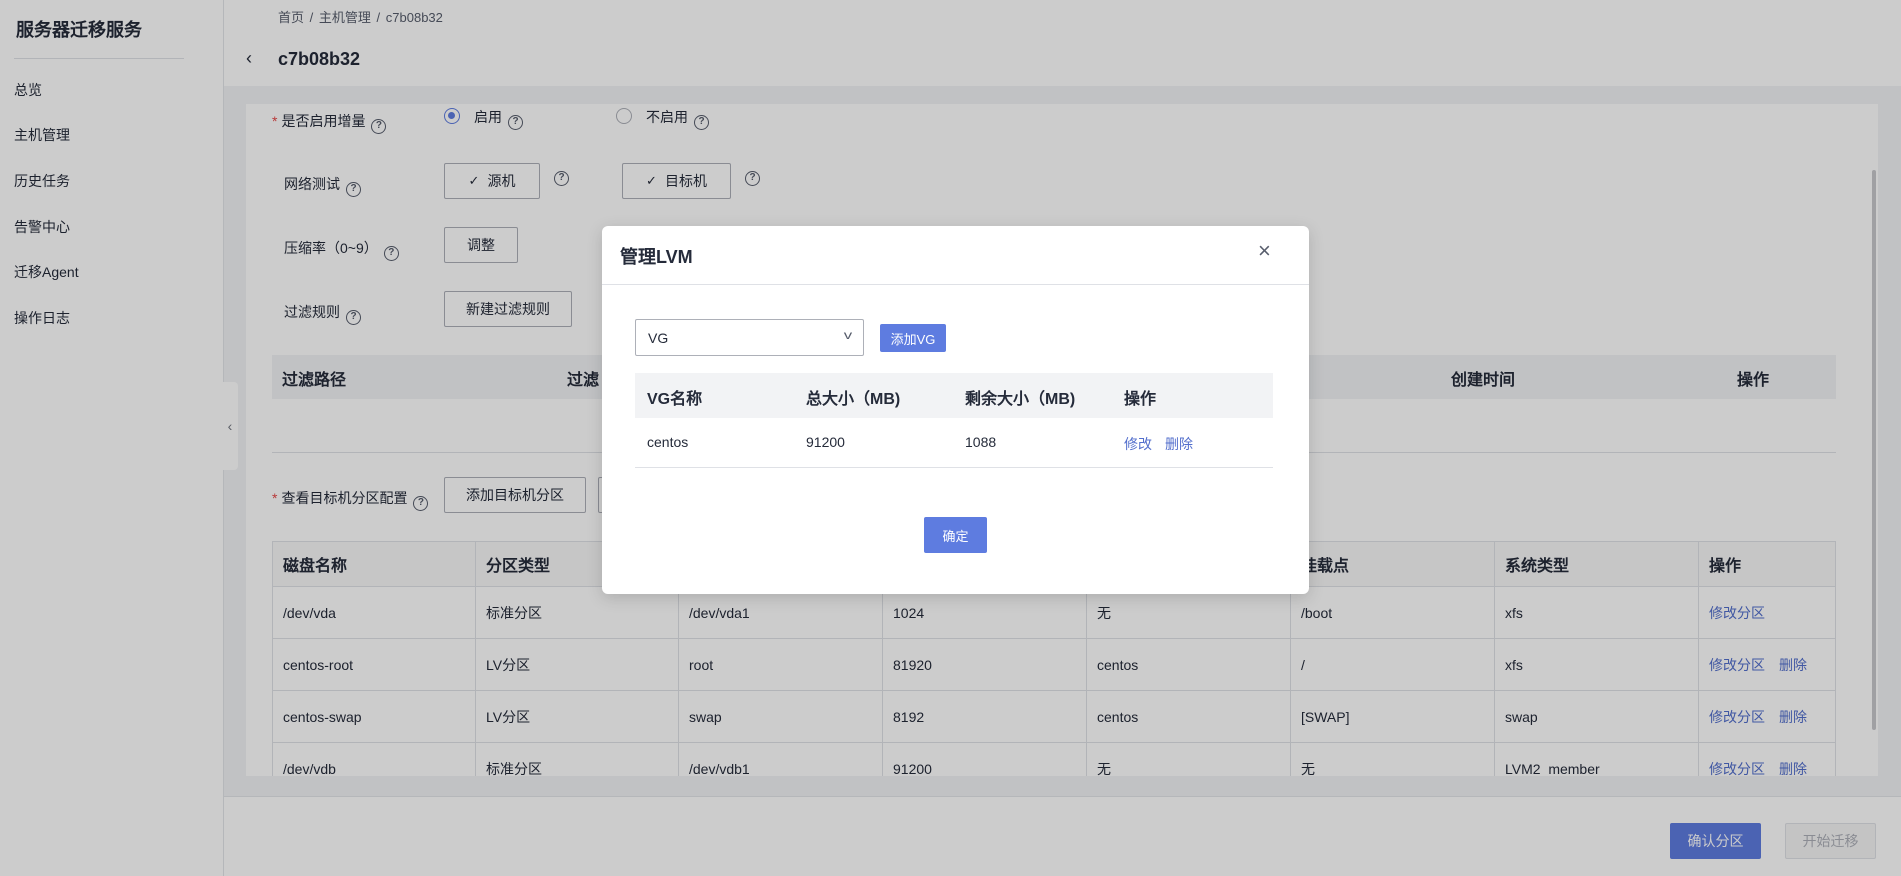  What do you see at coordinates (1138, 444) in the screenshot?
I see `edit-vg-link: 修改` at bounding box center [1138, 444].